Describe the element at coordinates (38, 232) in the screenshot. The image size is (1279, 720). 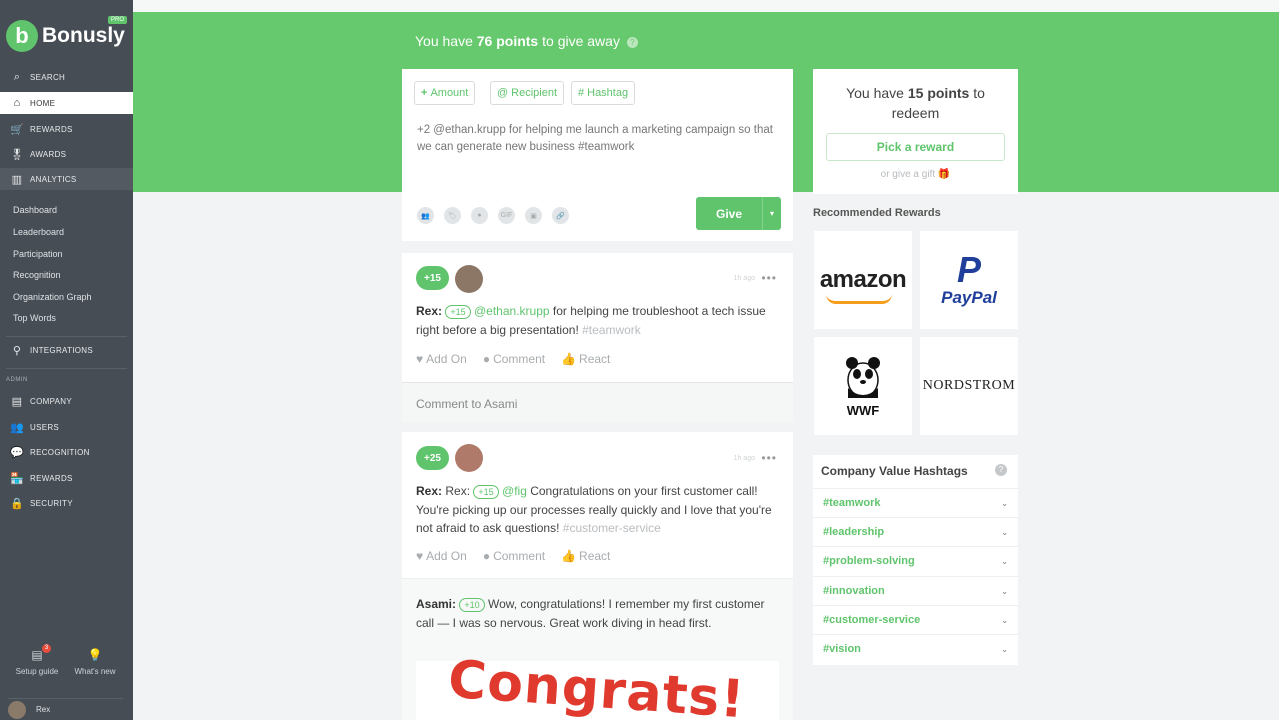
I see `subnav-leaderboard: Leaderboard` at that location.